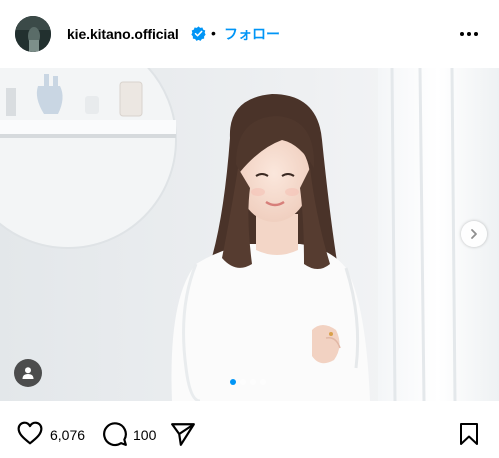  Describe the element at coordinates (123, 34) in the screenshot. I see `username: kie.kitano.official` at that location.